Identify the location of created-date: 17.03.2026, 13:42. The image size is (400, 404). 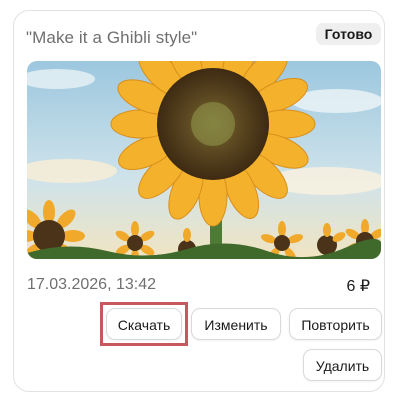
(92, 284).